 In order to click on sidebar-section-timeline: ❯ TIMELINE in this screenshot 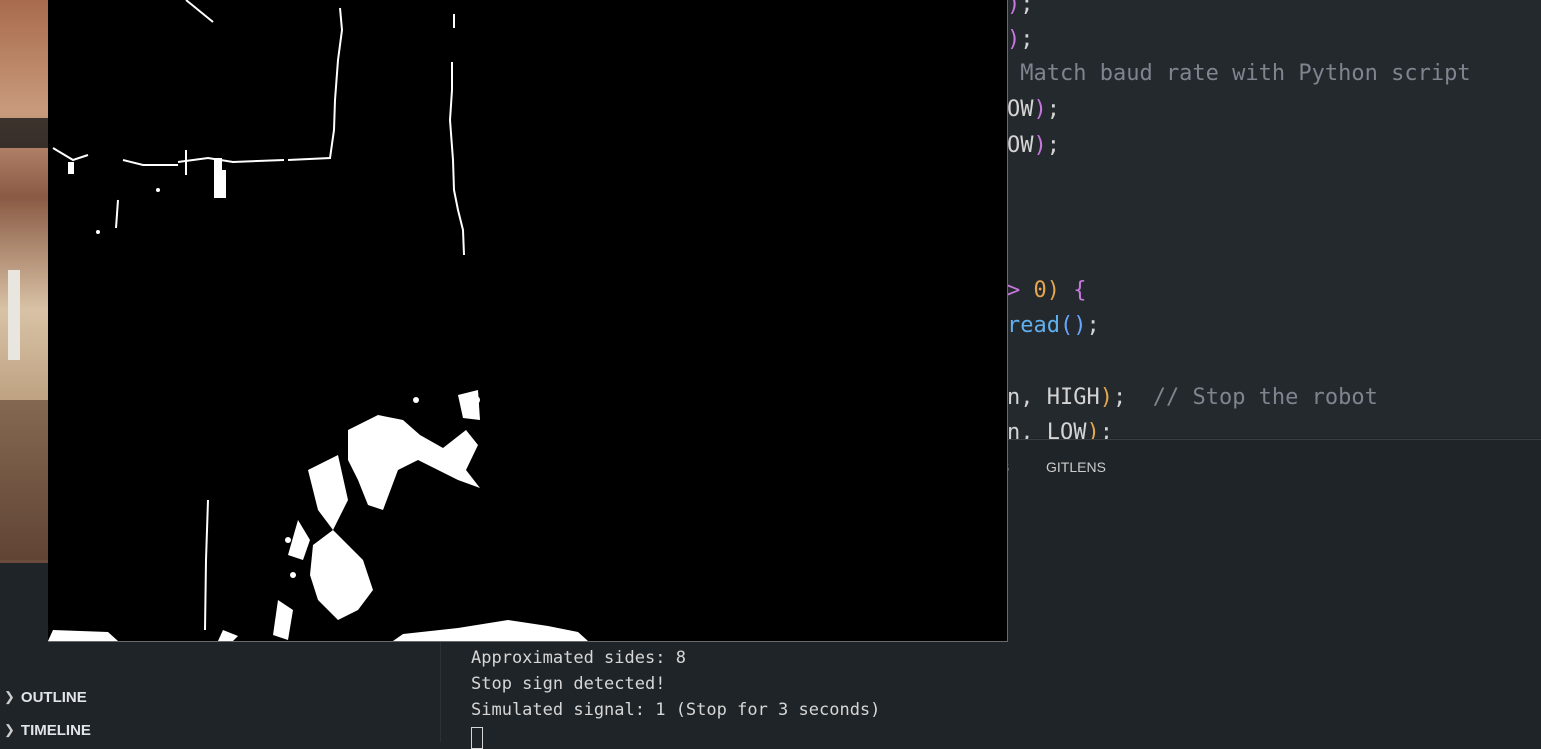, I will do `click(220, 730)`.